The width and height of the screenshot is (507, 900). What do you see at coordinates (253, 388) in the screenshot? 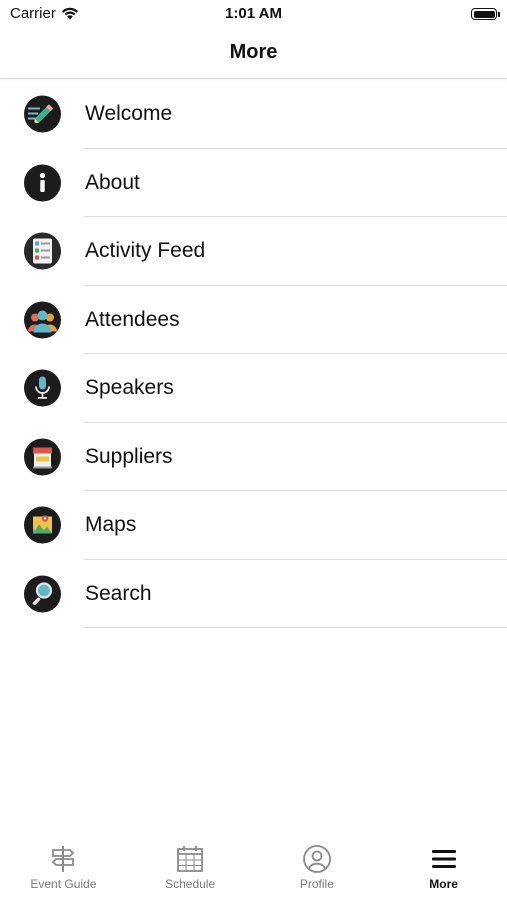
I see `menu-item-speakers: Speakers` at bounding box center [253, 388].